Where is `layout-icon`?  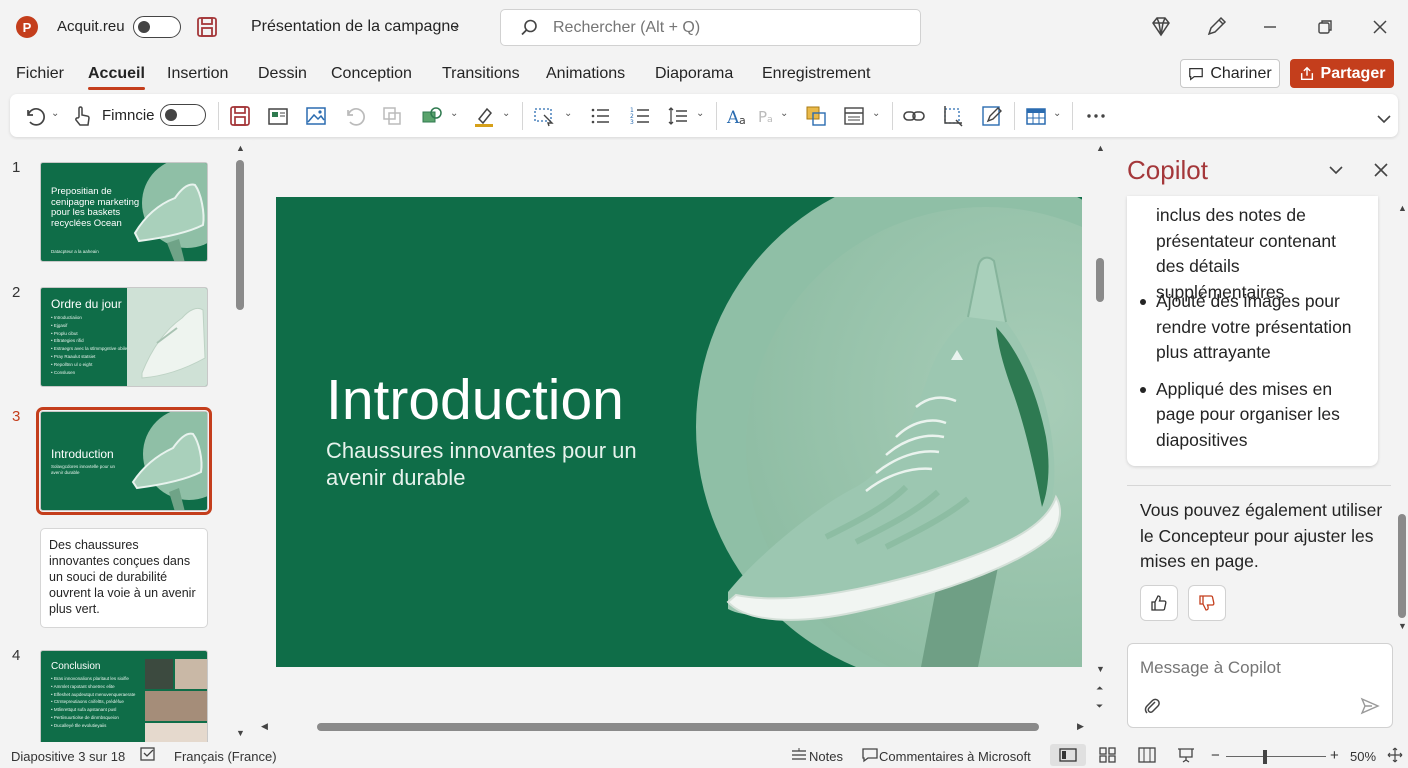 layout-icon is located at coordinates (854, 116).